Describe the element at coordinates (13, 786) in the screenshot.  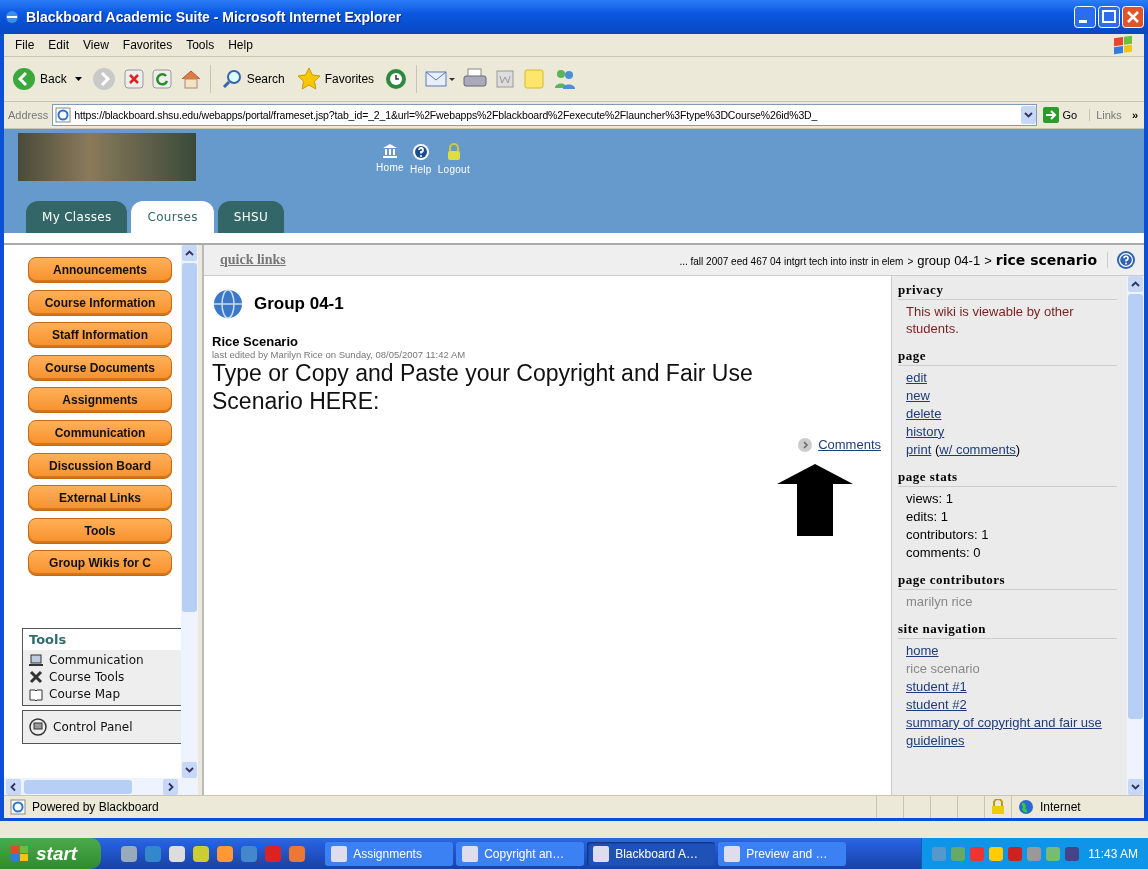
I see `scroll-left-icon` at that location.